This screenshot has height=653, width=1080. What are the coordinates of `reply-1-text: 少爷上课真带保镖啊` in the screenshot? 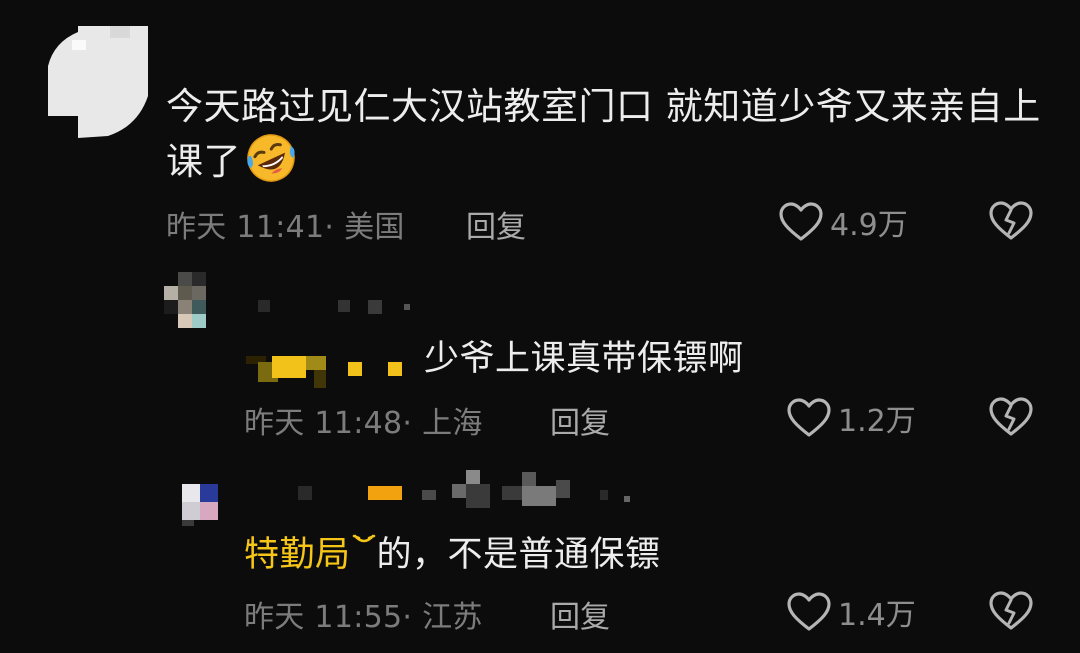 It's located at (584, 359).